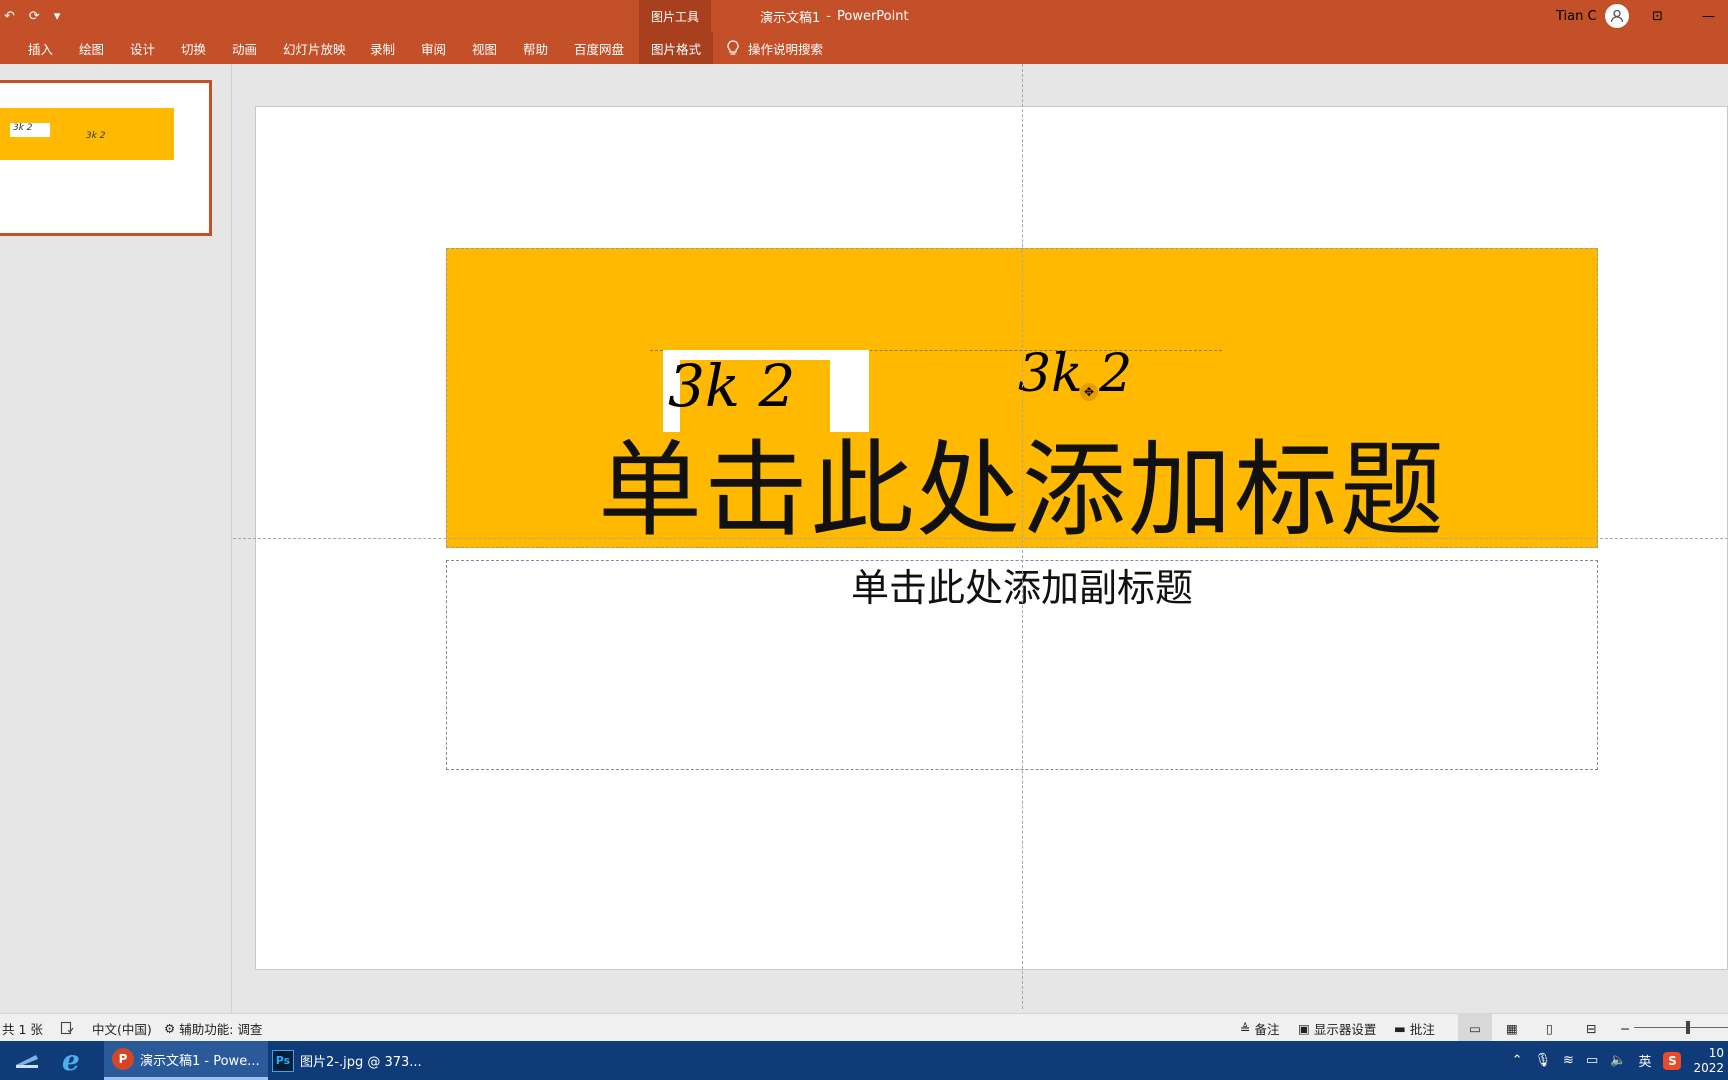 The image size is (1728, 1080). I want to click on slideshow-icon: ⊟, so click(1591, 1028).